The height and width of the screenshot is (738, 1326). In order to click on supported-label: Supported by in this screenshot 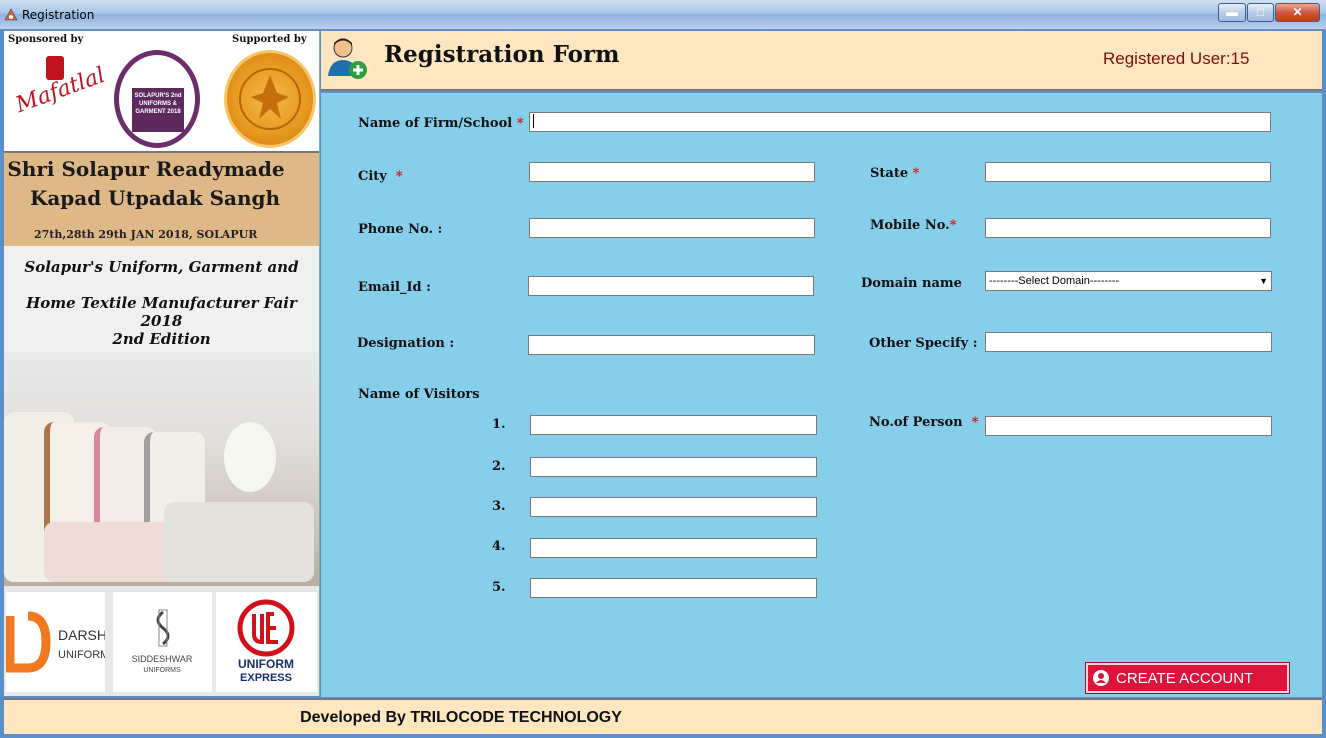, I will do `click(269, 39)`.